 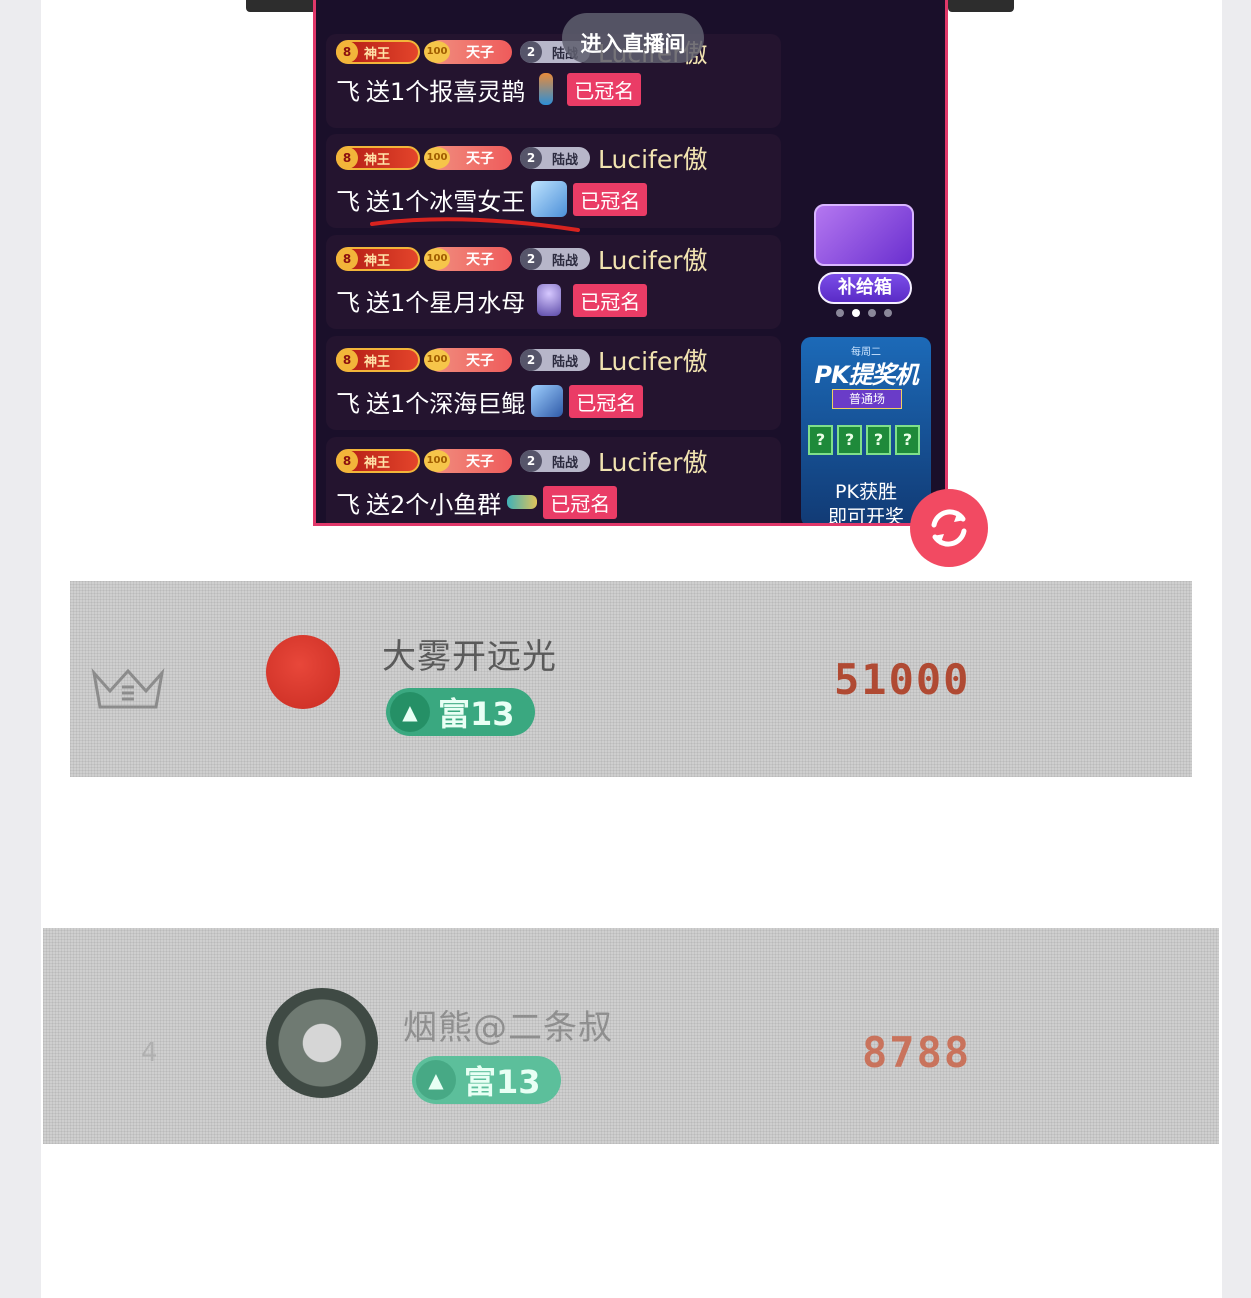 I want to click on user-name: 烟熊@二条叔, so click(x=508, y=1028).